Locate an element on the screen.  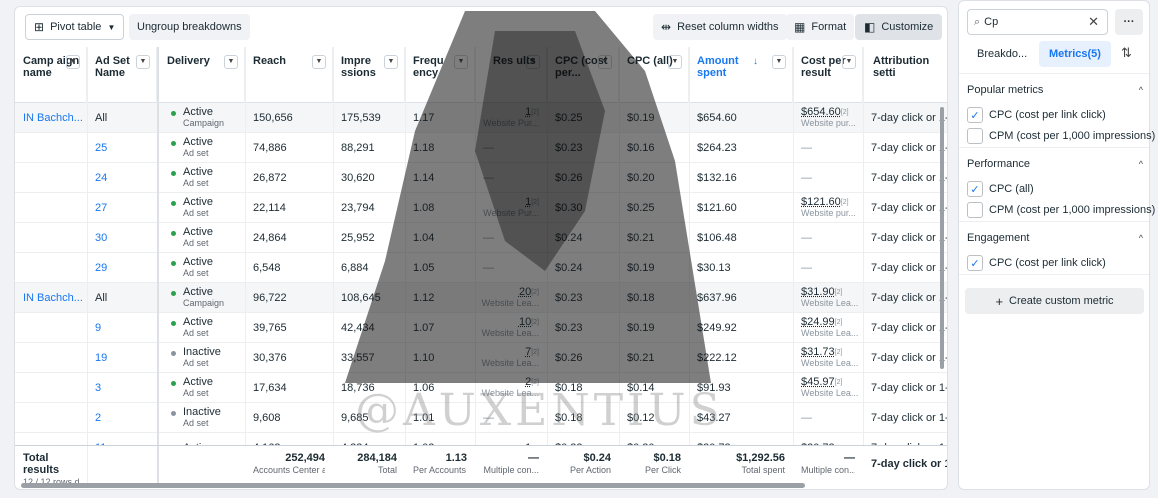
sort-icon: ⇅ is located at coordinates (1126, 53).